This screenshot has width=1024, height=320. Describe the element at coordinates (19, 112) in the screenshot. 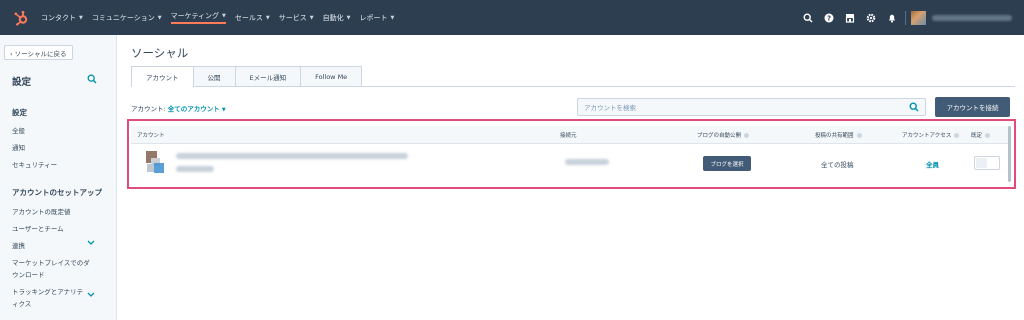

I see `sidebar-section-settings: 設定` at that location.